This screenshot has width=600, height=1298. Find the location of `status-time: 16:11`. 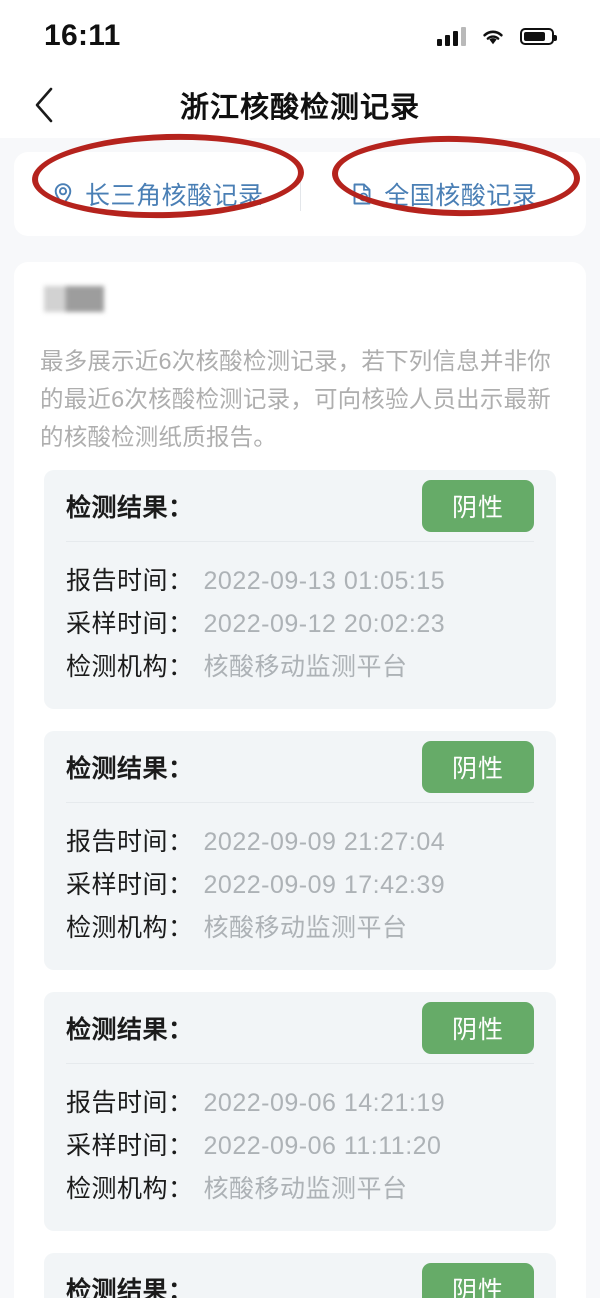

status-time: 16:11 is located at coordinates (82, 35).